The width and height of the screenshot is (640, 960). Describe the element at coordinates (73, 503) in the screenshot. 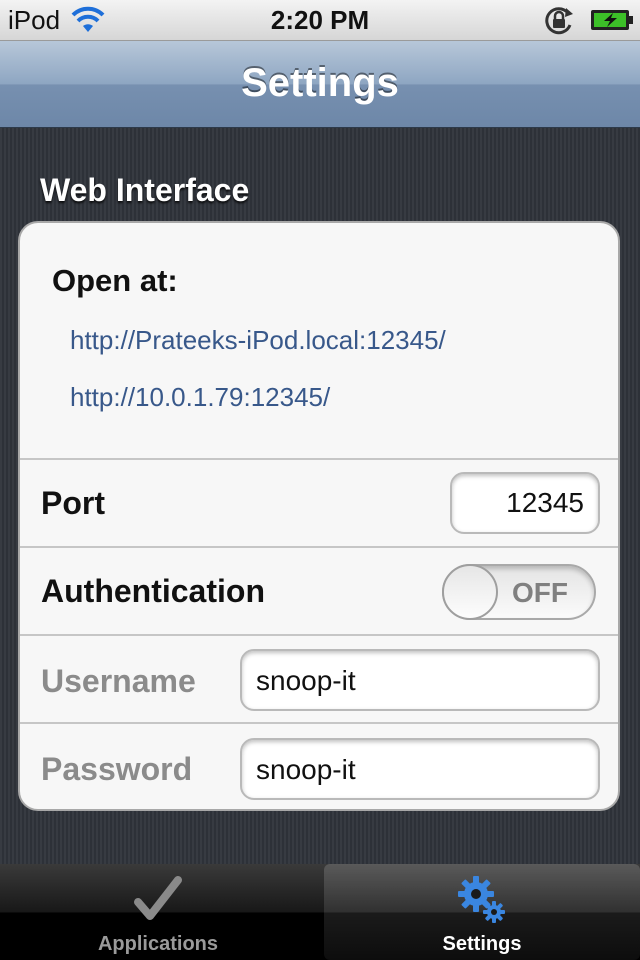

I see `port-label: Port` at that location.